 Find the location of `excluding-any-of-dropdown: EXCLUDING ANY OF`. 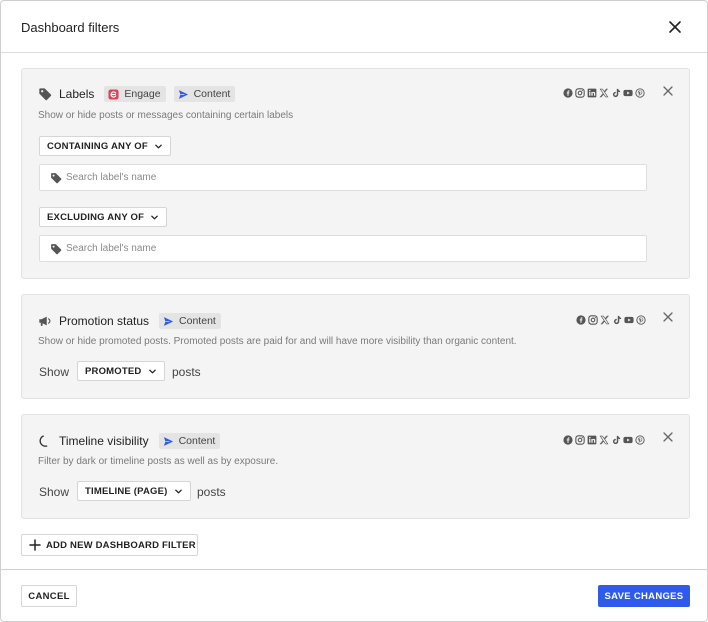

excluding-any-of-dropdown: EXCLUDING ANY OF is located at coordinates (103, 217).